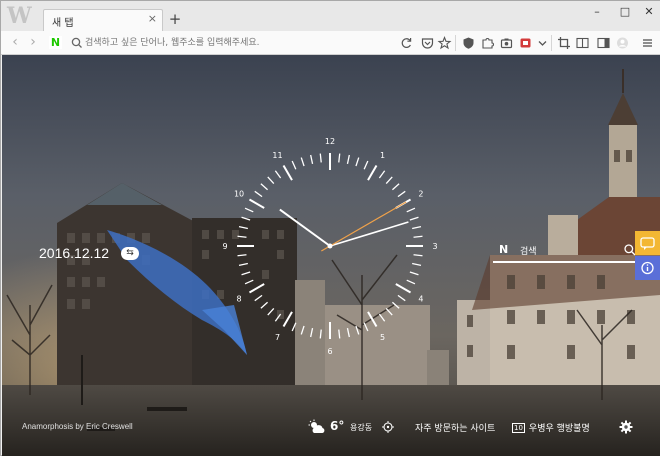 The width and height of the screenshot is (660, 456). I want to click on forward-button: ›, so click(33, 43).